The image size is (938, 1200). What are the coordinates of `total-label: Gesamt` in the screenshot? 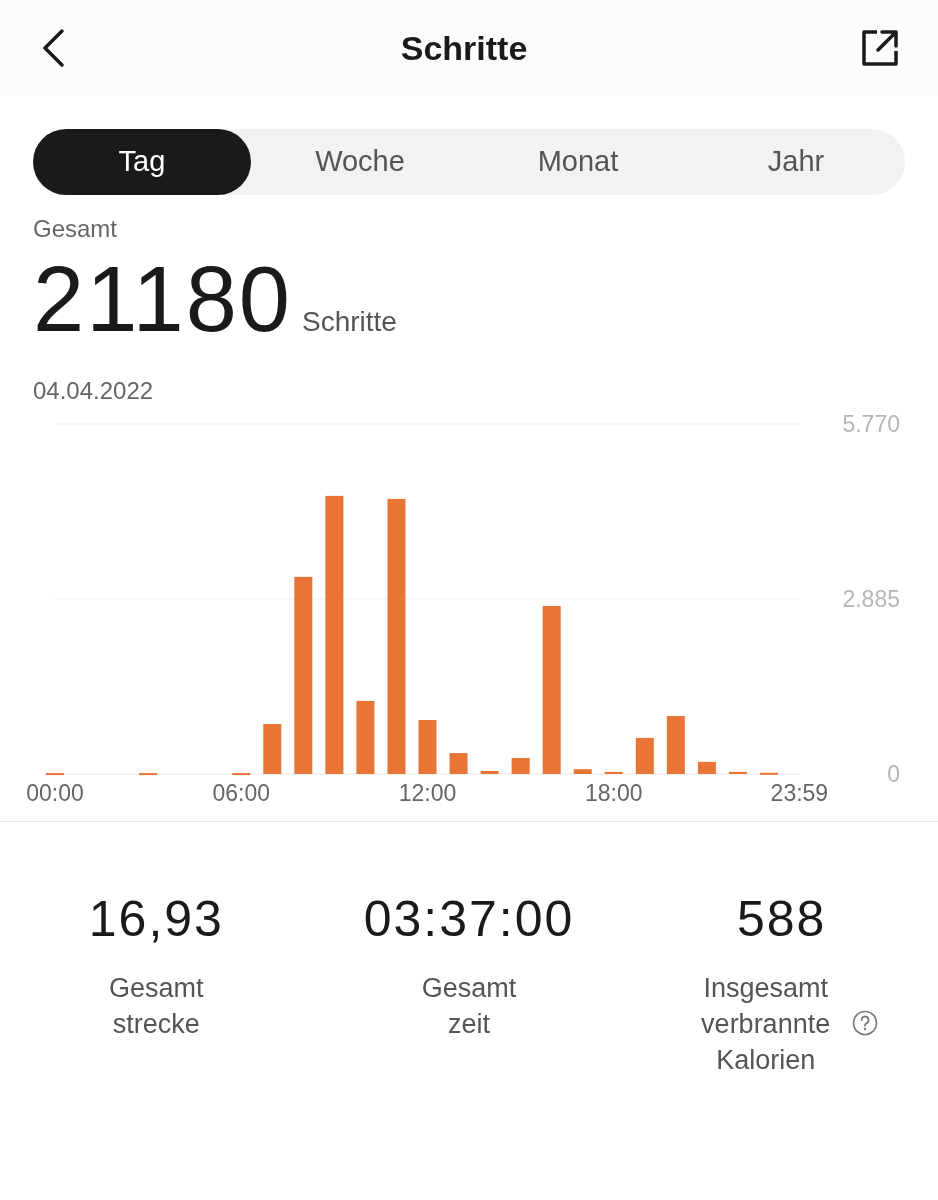 It's located at (76, 229).